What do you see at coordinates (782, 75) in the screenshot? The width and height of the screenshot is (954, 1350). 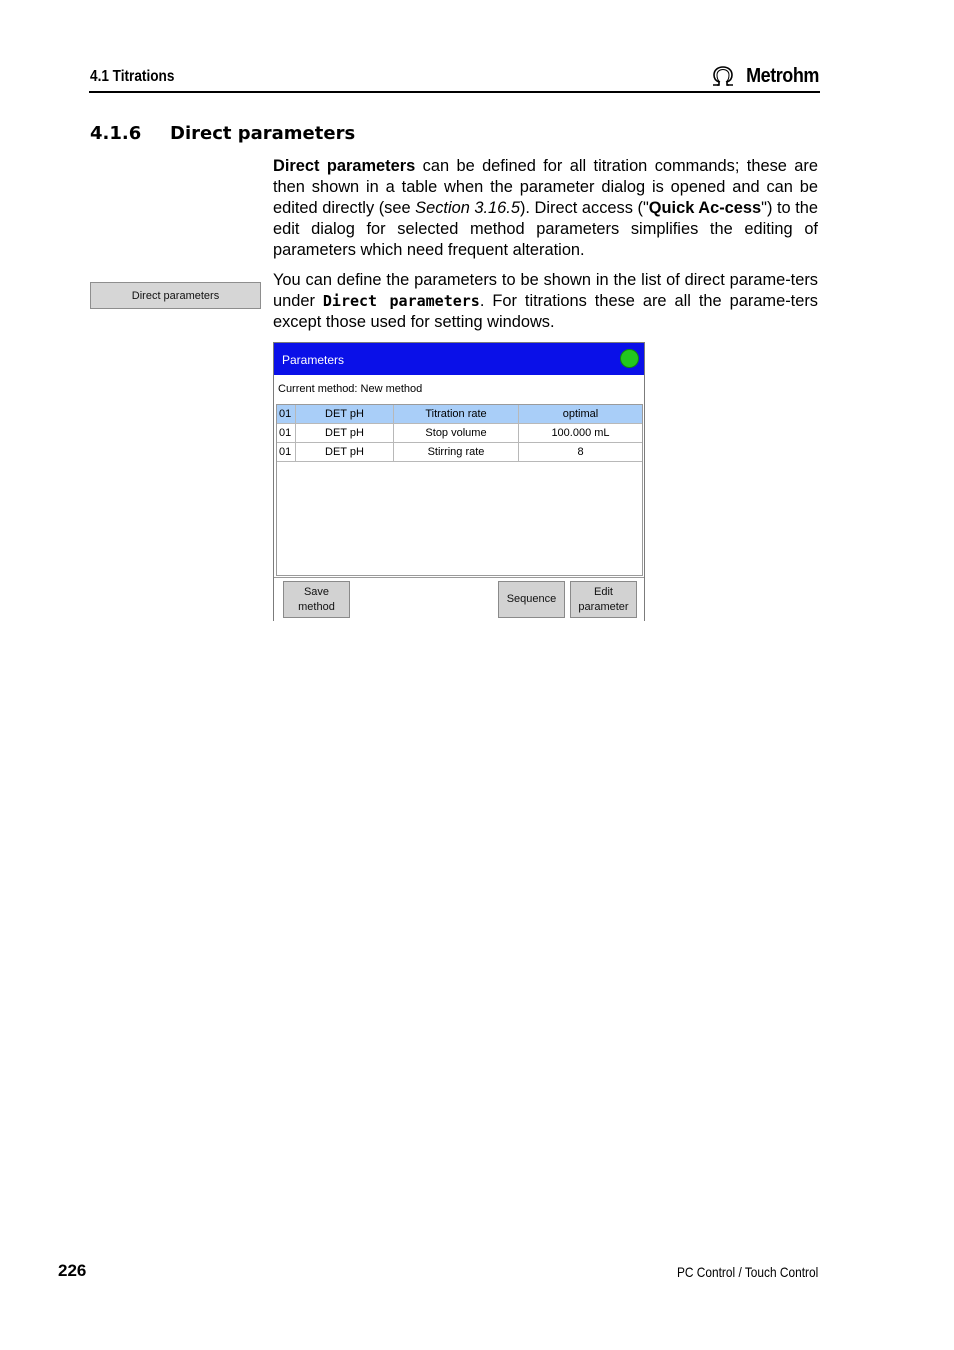 I see `brand-name: Metrohm` at bounding box center [782, 75].